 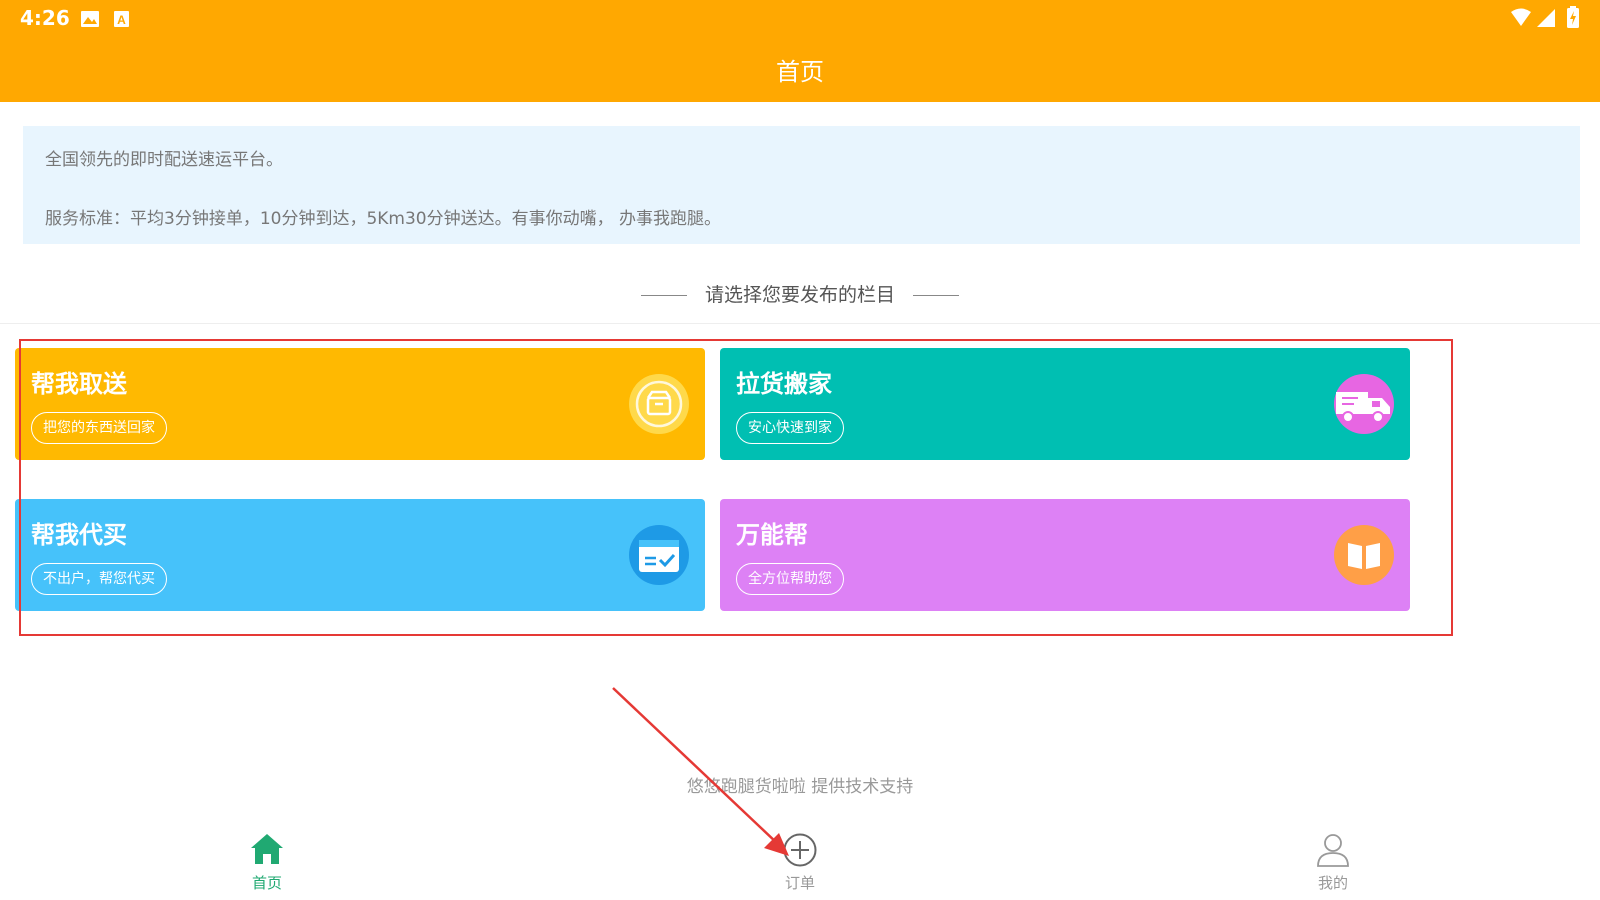 What do you see at coordinates (1546, 18) in the screenshot?
I see `signal-icon` at bounding box center [1546, 18].